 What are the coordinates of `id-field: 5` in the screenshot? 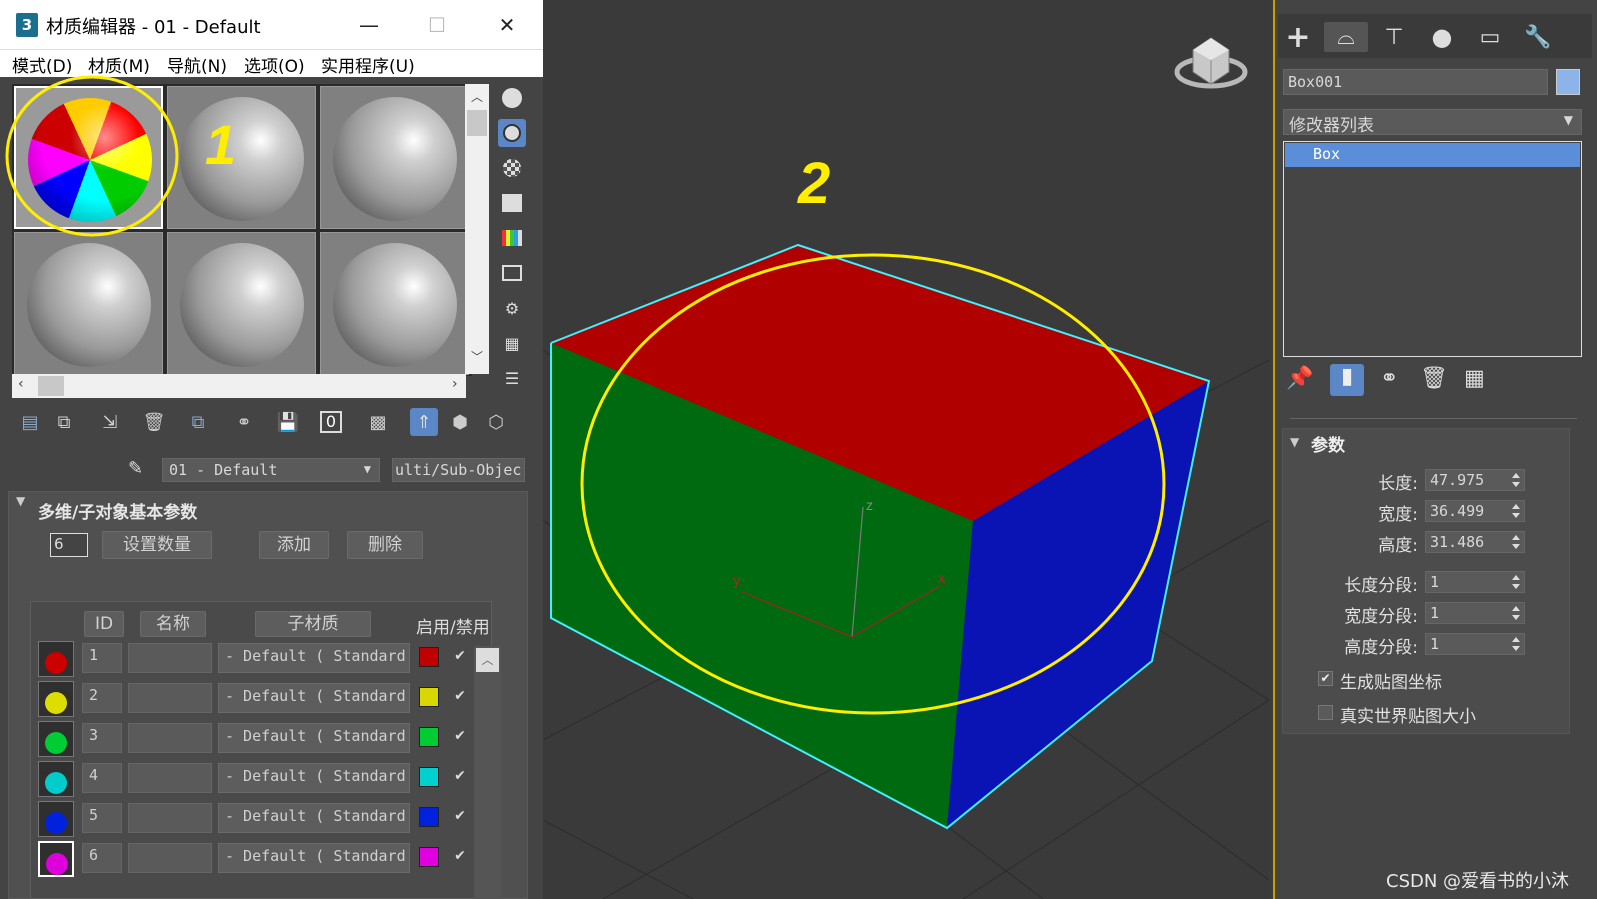 It's located at (102, 818).